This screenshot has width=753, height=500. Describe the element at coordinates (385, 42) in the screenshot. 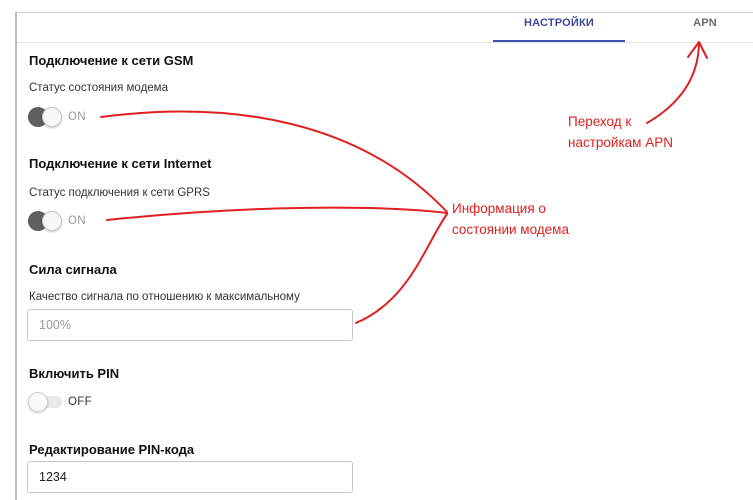

I see `tabs-divider` at that location.